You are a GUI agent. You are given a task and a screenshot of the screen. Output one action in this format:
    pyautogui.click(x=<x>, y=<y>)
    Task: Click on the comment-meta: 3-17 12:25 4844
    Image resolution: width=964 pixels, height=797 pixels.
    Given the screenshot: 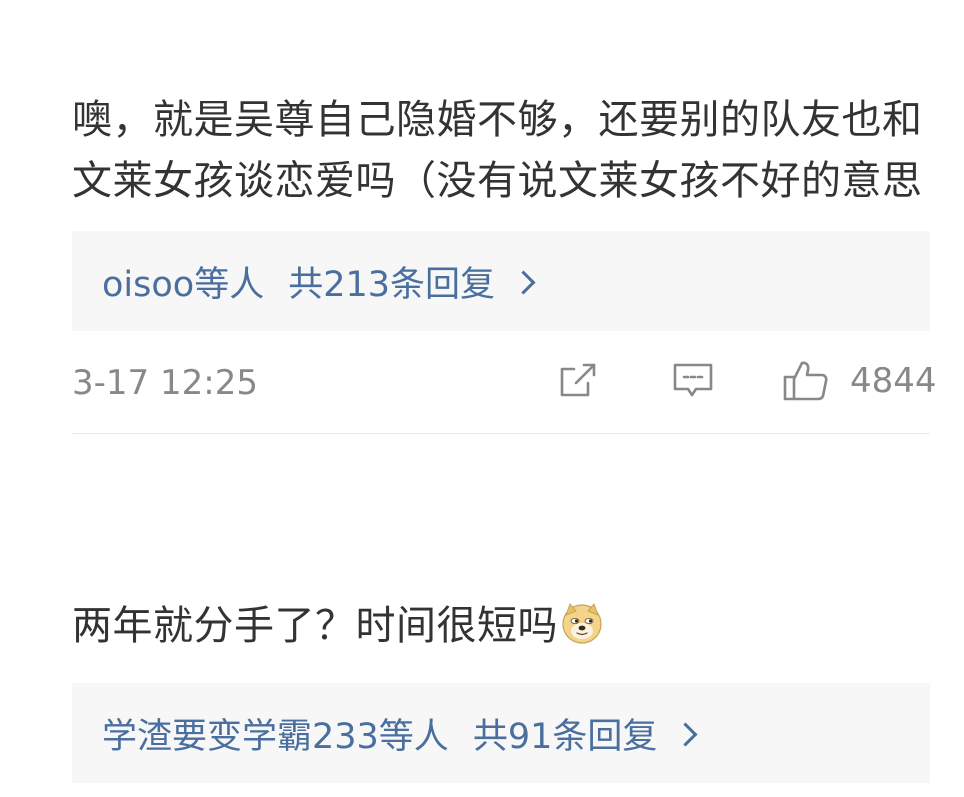 What is the action you would take?
    pyautogui.click(x=504, y=382)
    